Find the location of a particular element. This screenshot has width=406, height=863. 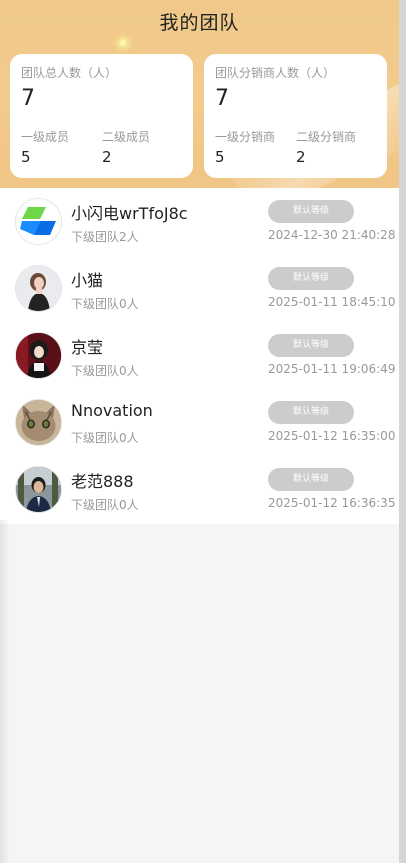

member-name: 老范888 is located at coordinates (102, 481).